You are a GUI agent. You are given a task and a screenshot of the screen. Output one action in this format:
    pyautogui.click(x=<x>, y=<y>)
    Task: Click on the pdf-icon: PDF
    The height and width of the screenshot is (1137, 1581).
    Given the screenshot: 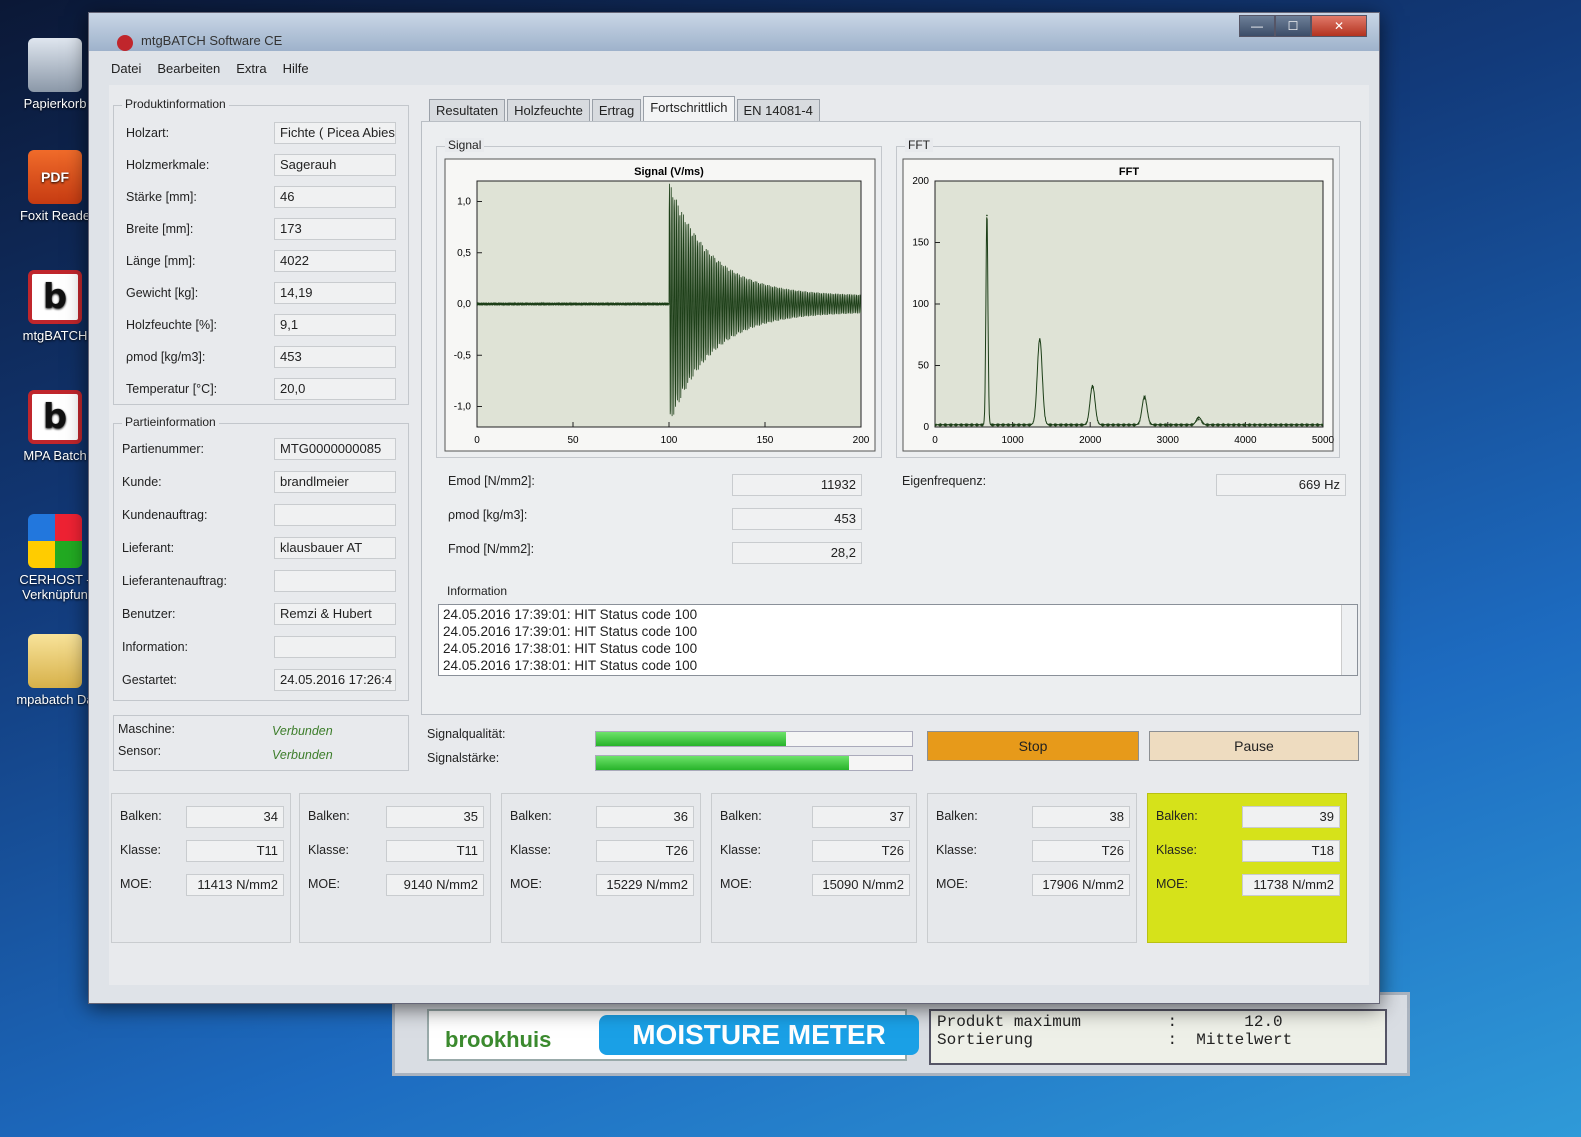 What is the action you would take?
    pyautogui.click(x=55, y=177)
    